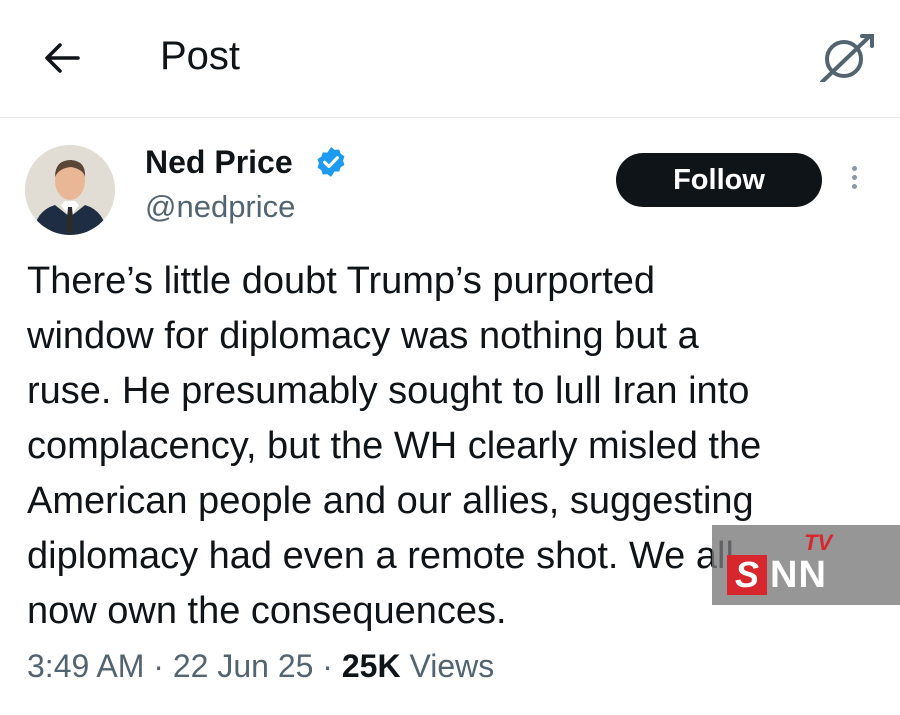  I want to click on post-line: There’s little doubt Trump’s purported, so click(341, 281).